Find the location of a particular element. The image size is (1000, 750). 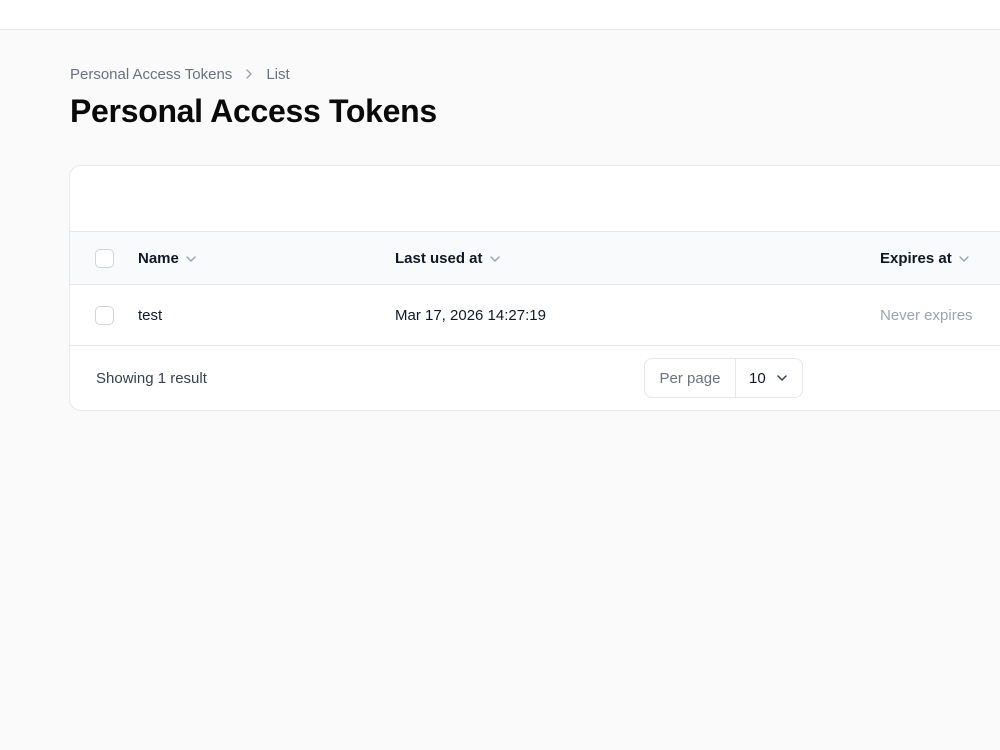

chevron-right-icon is located at coordinates (249, 74).